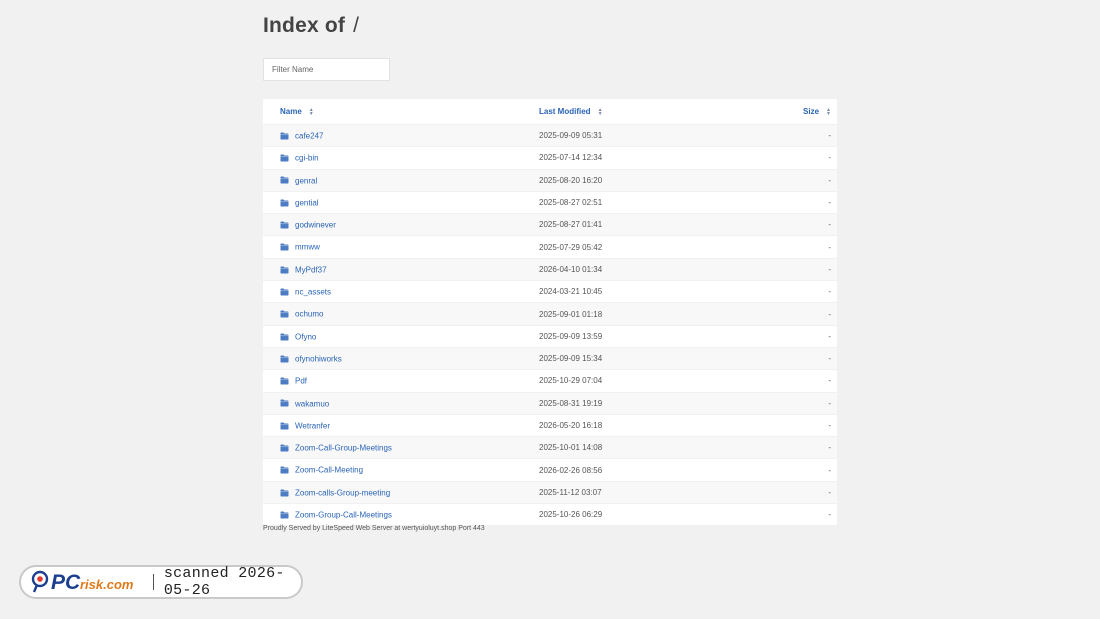 The height and width of the screenshot is (619, 1100). I want to click on table-row: gential 2025-08-27 02:51-, so click(550, 202).